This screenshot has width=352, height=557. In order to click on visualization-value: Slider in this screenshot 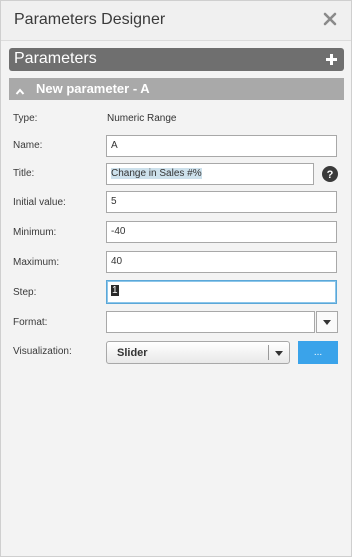, I will do `click(132, 353)`.